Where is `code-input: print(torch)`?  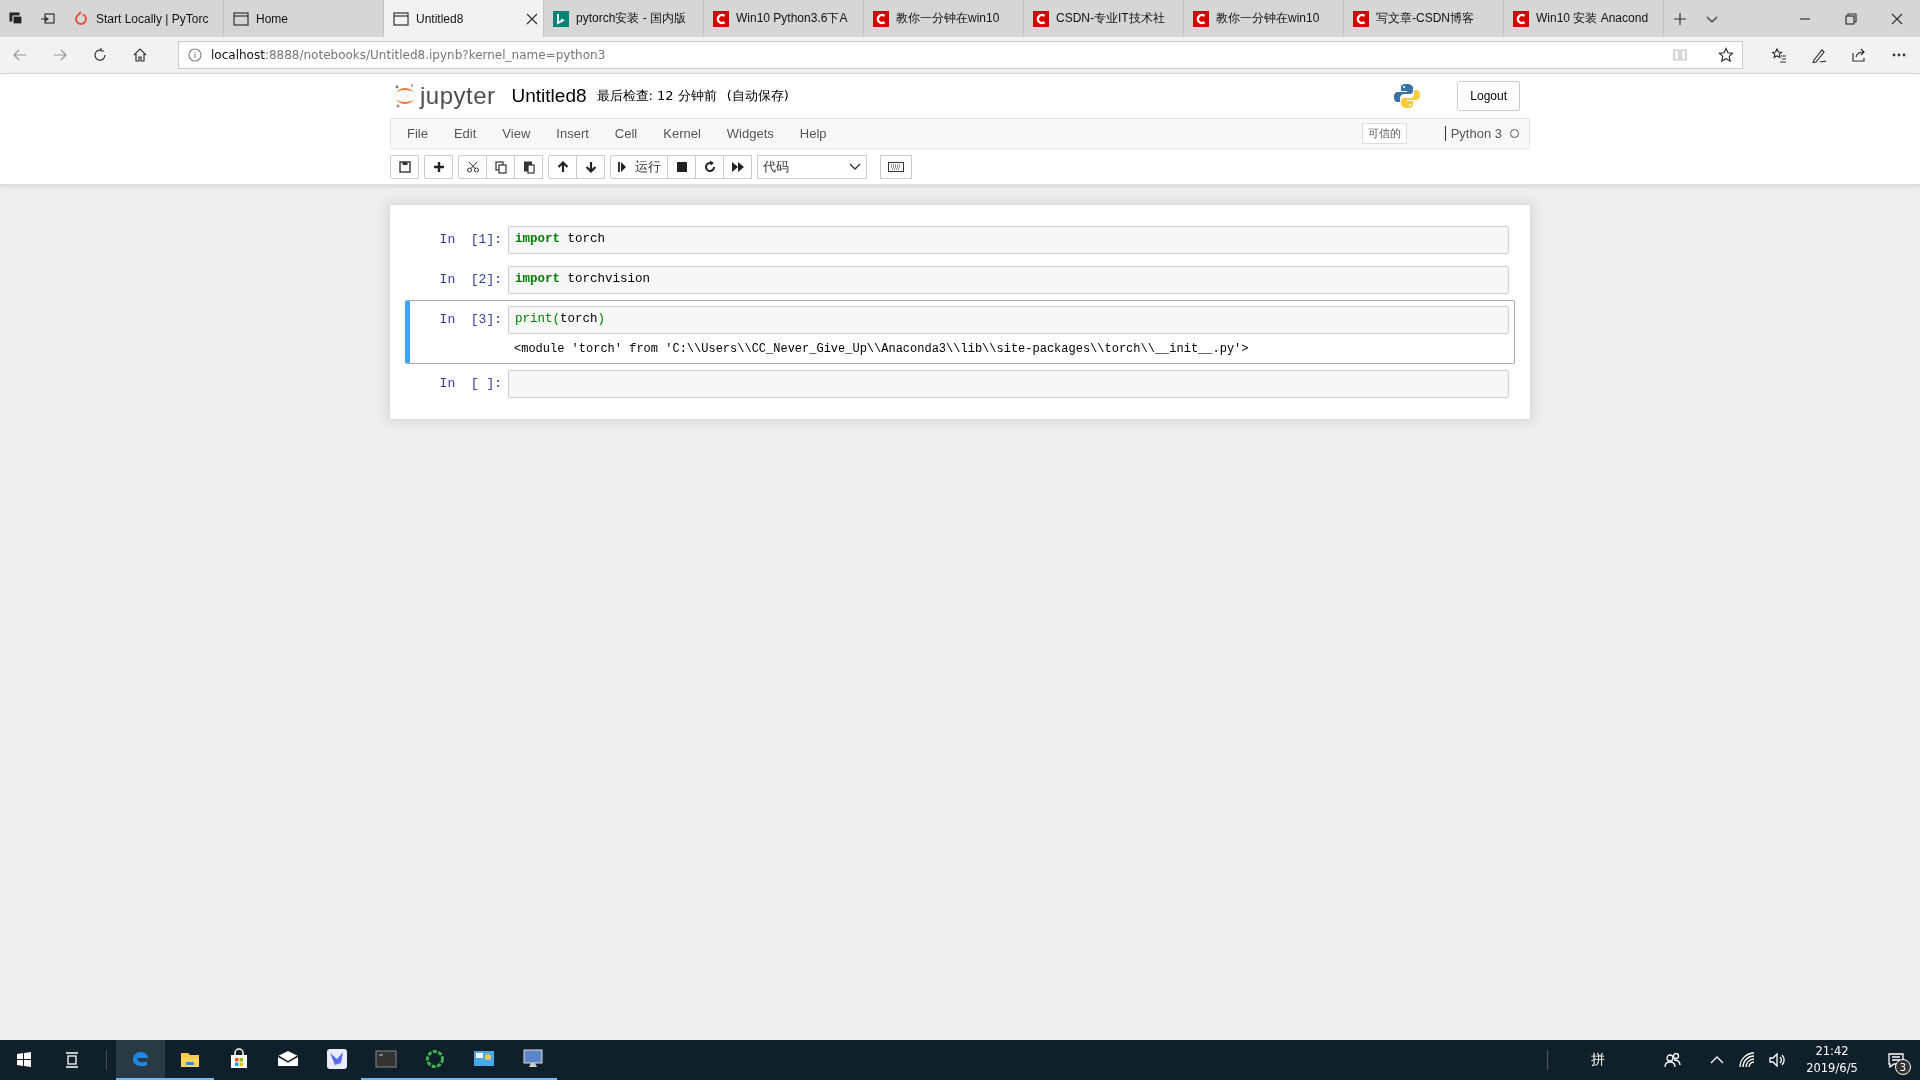 code-input: print(torch) is located at coordinates (1008, 320).